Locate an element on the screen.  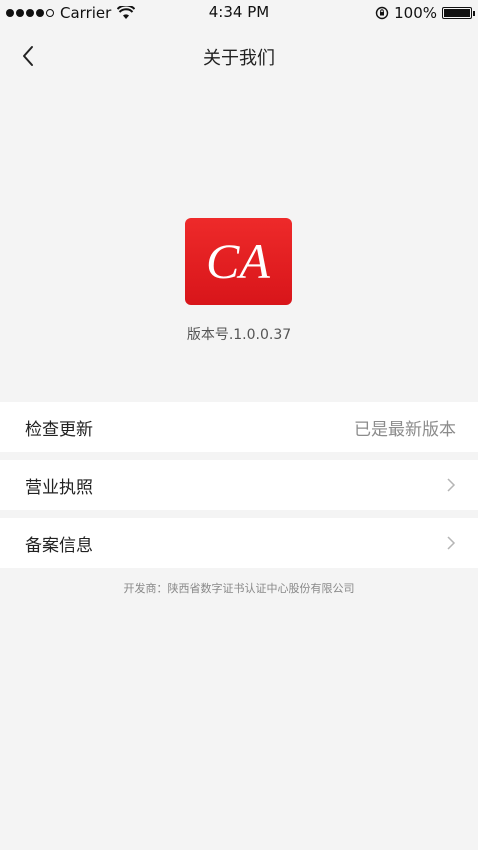
page-title: 关于我们 is located at coordinates (239, 58).